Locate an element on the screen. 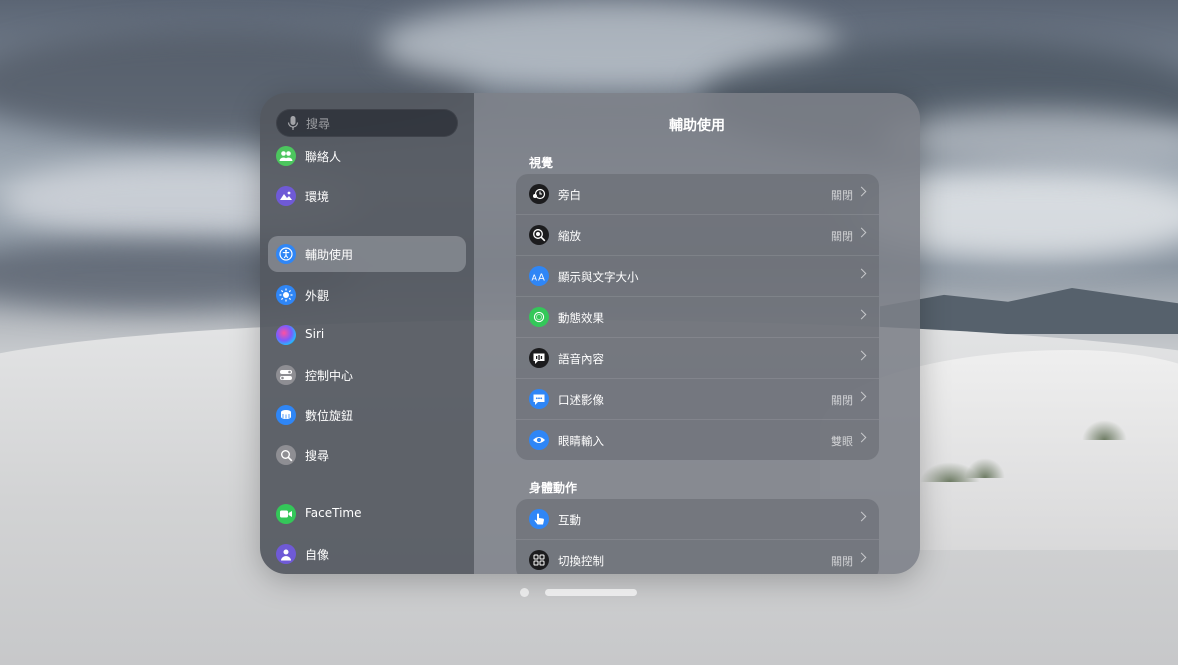 Image resolution: width=1178 pixels, height=665 pixels. window-close-dot is located at coordinates (524, 592).